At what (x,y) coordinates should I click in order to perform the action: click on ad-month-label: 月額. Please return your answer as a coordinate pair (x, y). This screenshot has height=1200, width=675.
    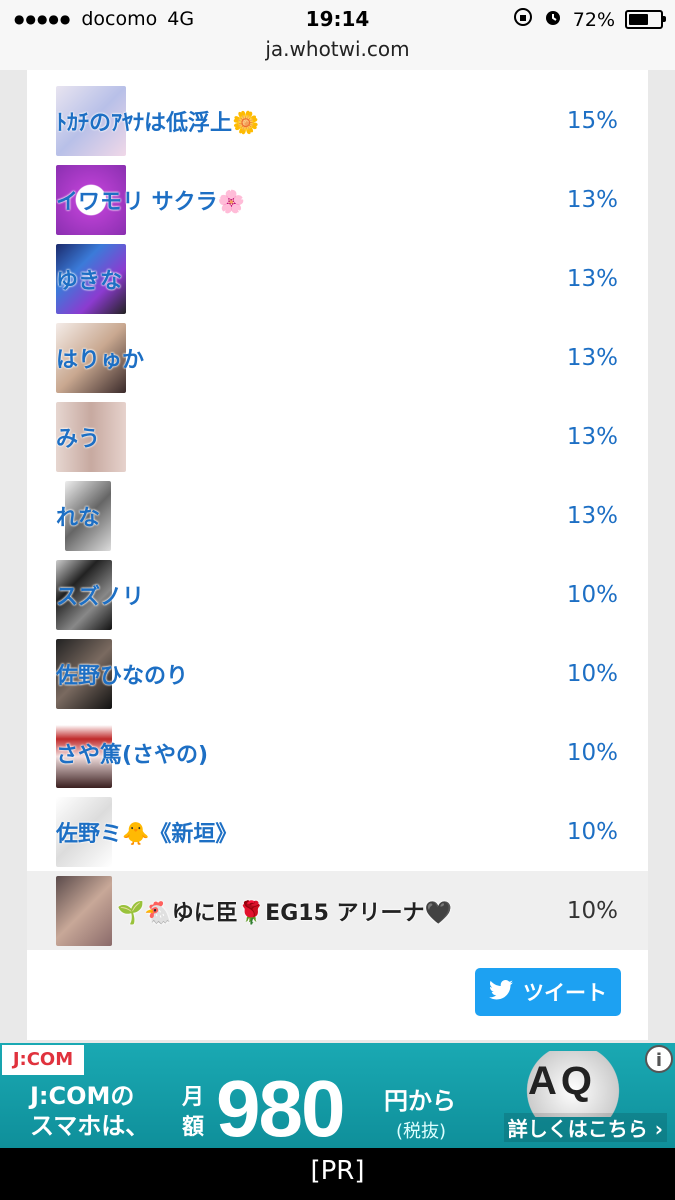
    Looking at the image, I should click on (193, 1112).